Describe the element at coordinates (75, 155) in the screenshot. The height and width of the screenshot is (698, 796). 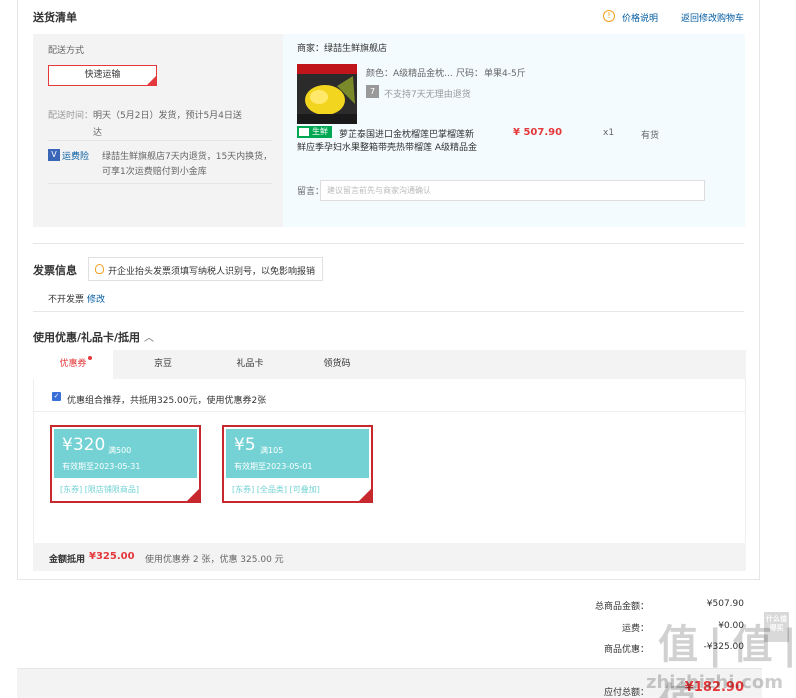
I see `freight-insurance-link: 运费险` at that location.